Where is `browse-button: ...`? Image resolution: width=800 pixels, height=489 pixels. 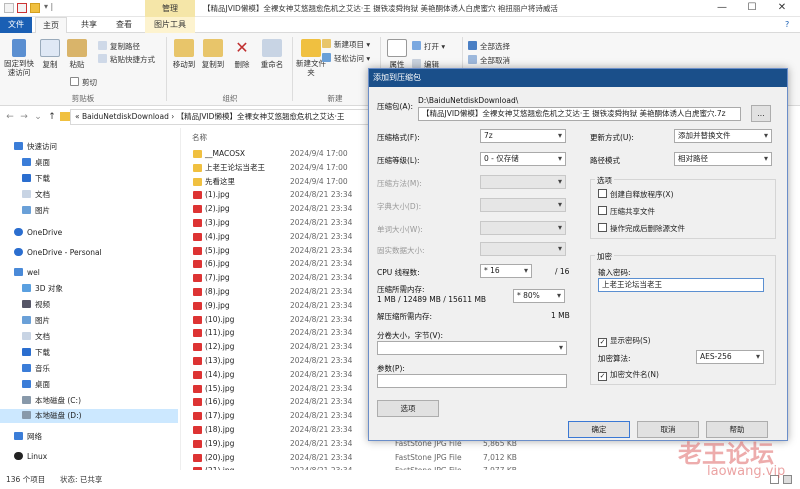
browse-button: ... is located at coordinates (761, 113).